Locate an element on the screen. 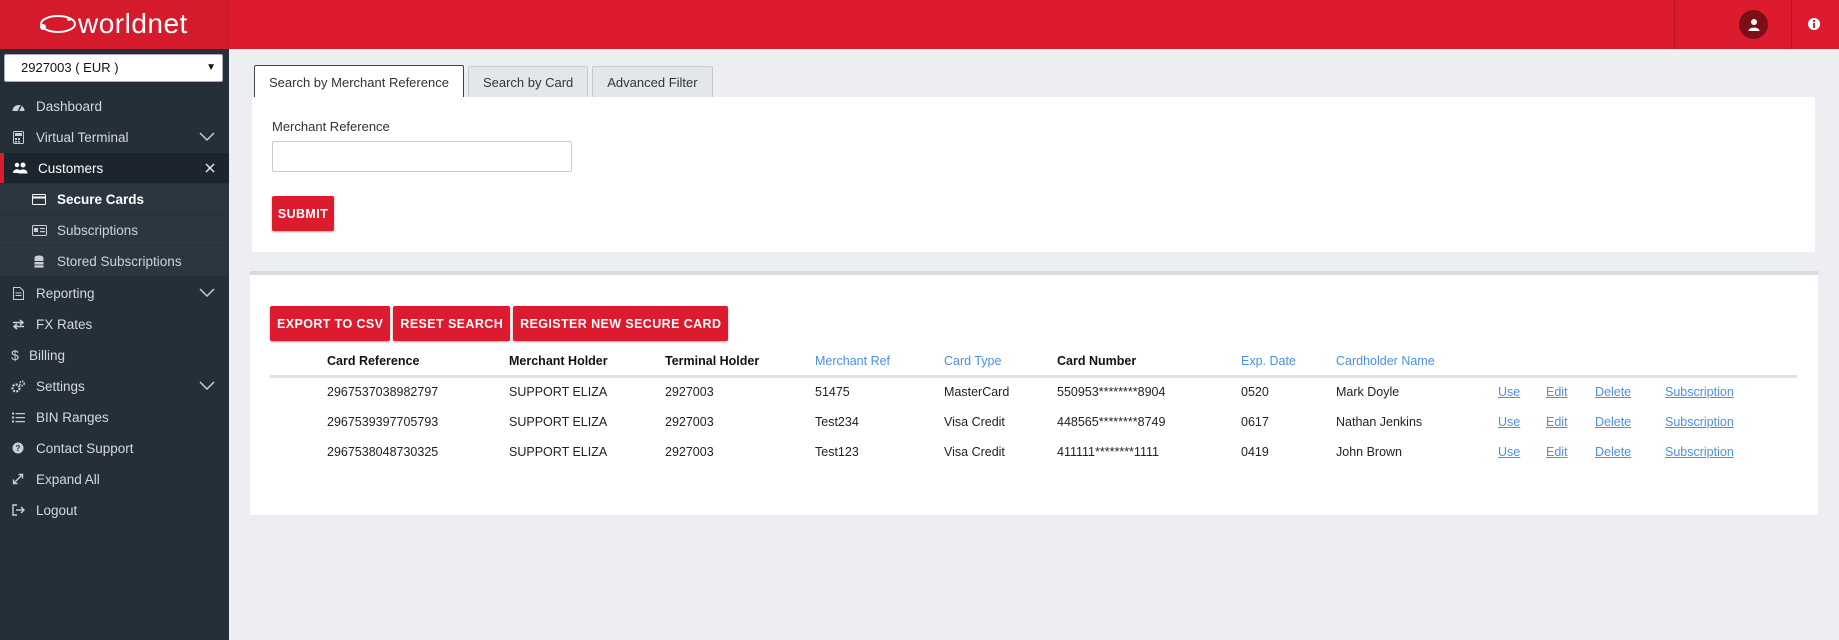  cell-cardholder-name: Mark Doyle is located at coordinates (1368, 392).